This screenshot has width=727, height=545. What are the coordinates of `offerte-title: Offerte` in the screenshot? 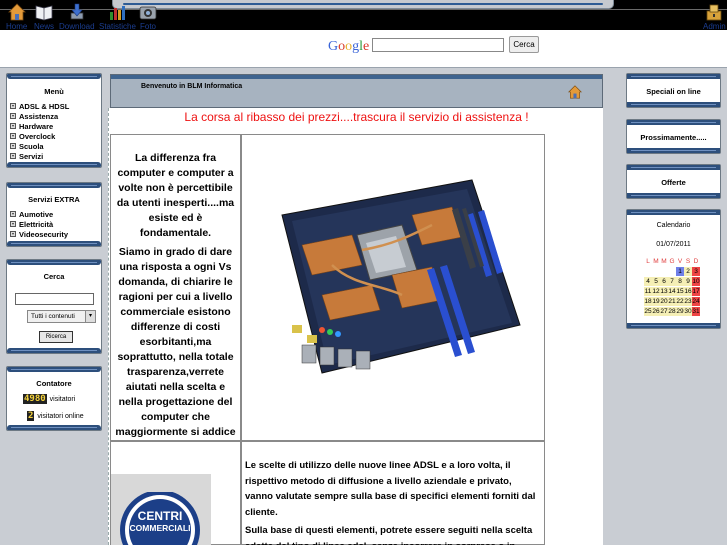 It's located at (673, 182).